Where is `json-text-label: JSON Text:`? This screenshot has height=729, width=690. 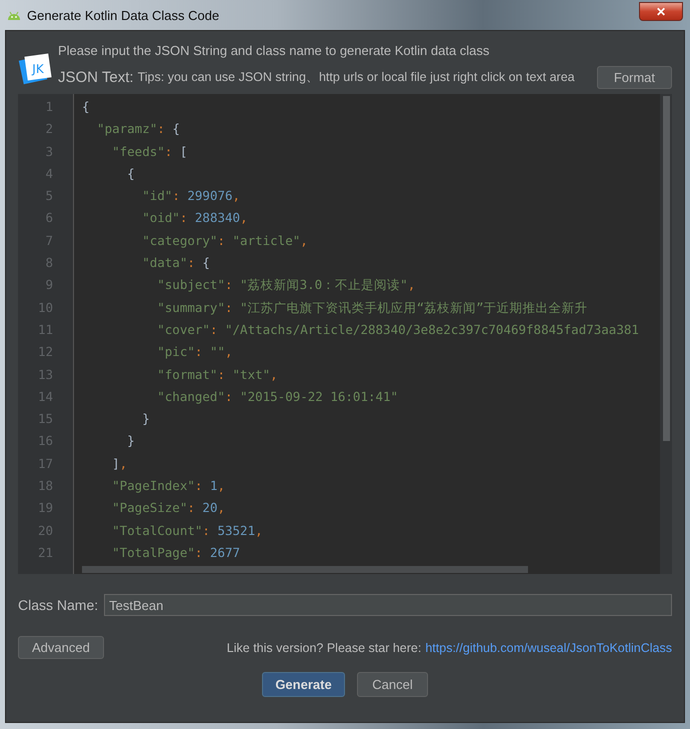
json-text-label: JSON Text: is located at coordinates (96, 77).